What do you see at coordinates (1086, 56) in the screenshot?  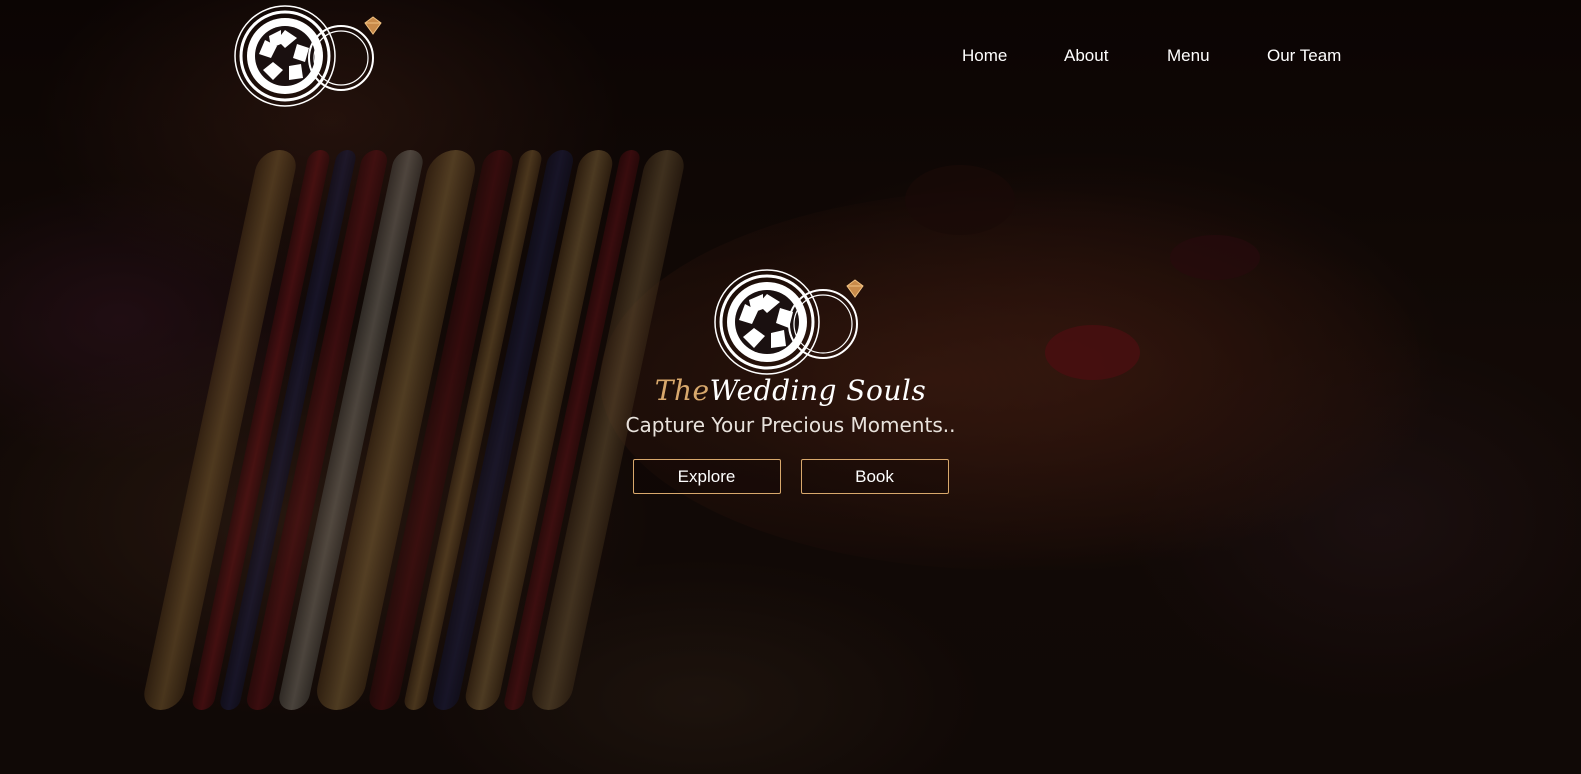 I see `nav-item-about: About` at bounding box center [1086, 56].